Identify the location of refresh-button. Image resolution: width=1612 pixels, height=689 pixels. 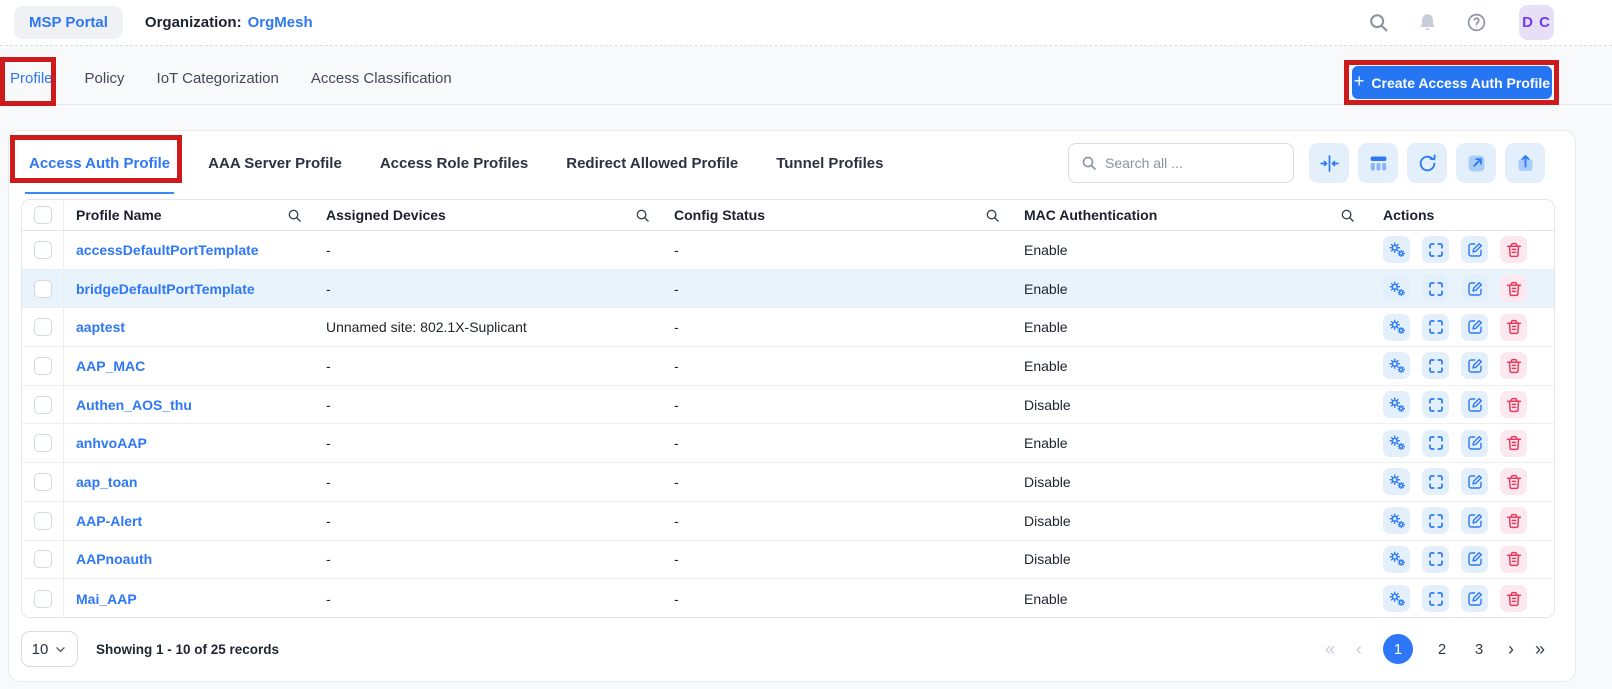
(1427, 163).